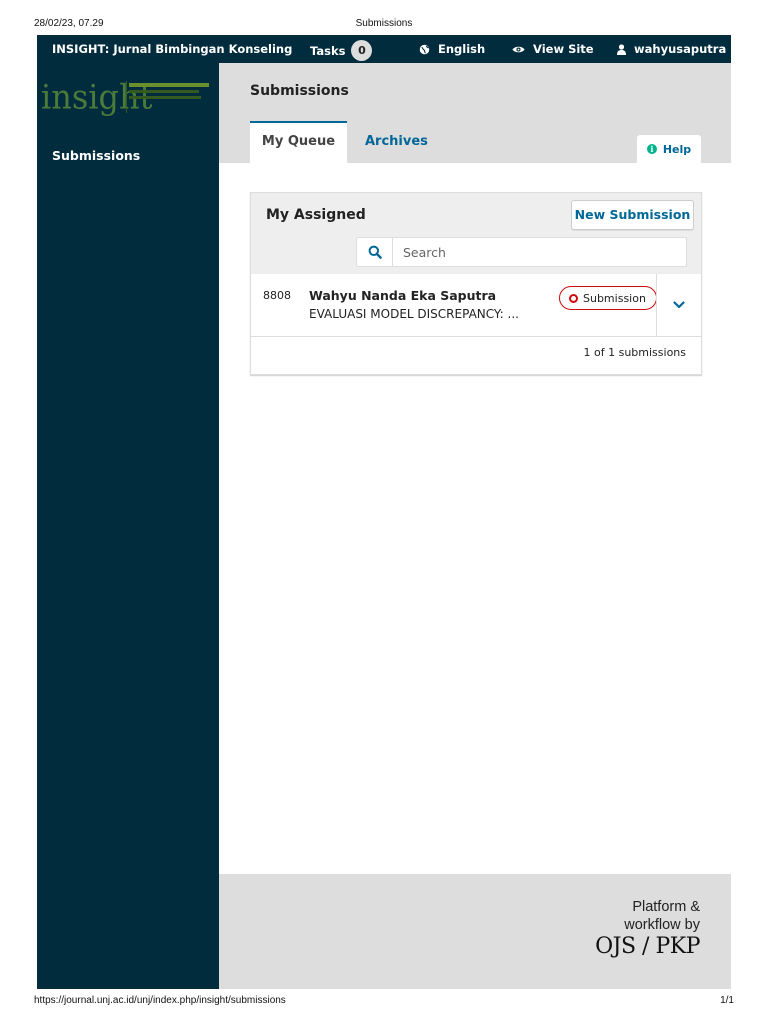  I want to click on page-header: Submissions My Queue Archives i Help, so click(475, 113).